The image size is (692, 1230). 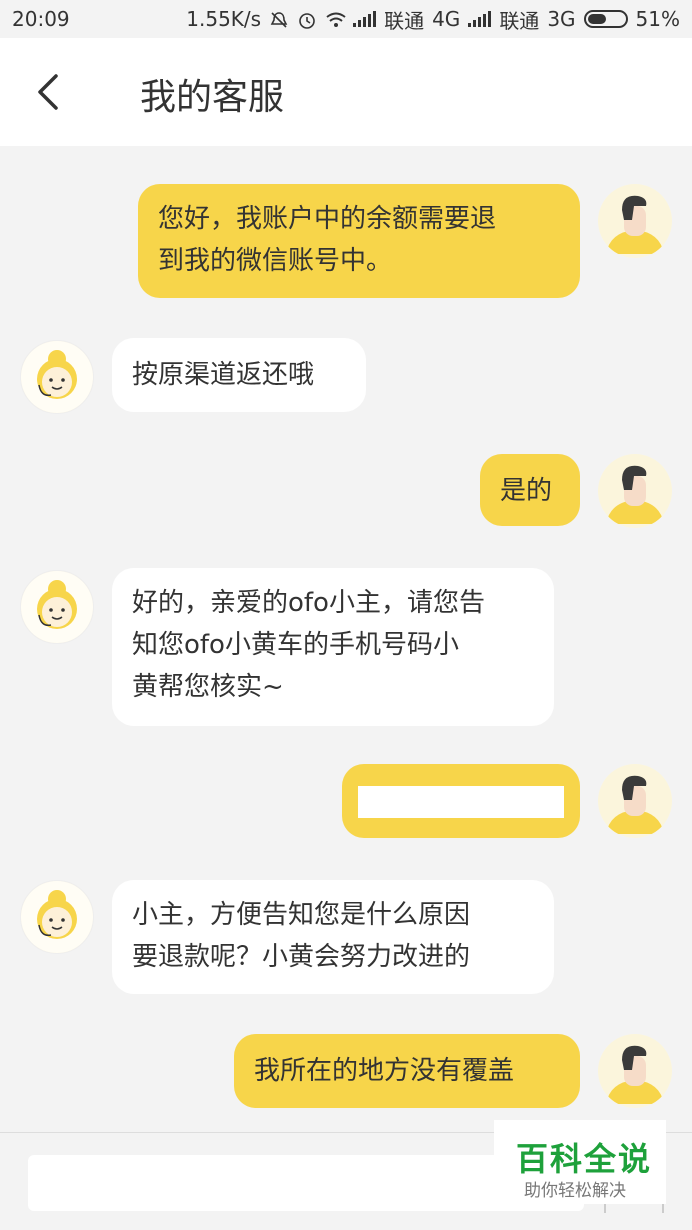 What do you see at coordinates (41, 19) in the screenshot?
I see `status-time: 20:09` at bounding box center [41, 19].